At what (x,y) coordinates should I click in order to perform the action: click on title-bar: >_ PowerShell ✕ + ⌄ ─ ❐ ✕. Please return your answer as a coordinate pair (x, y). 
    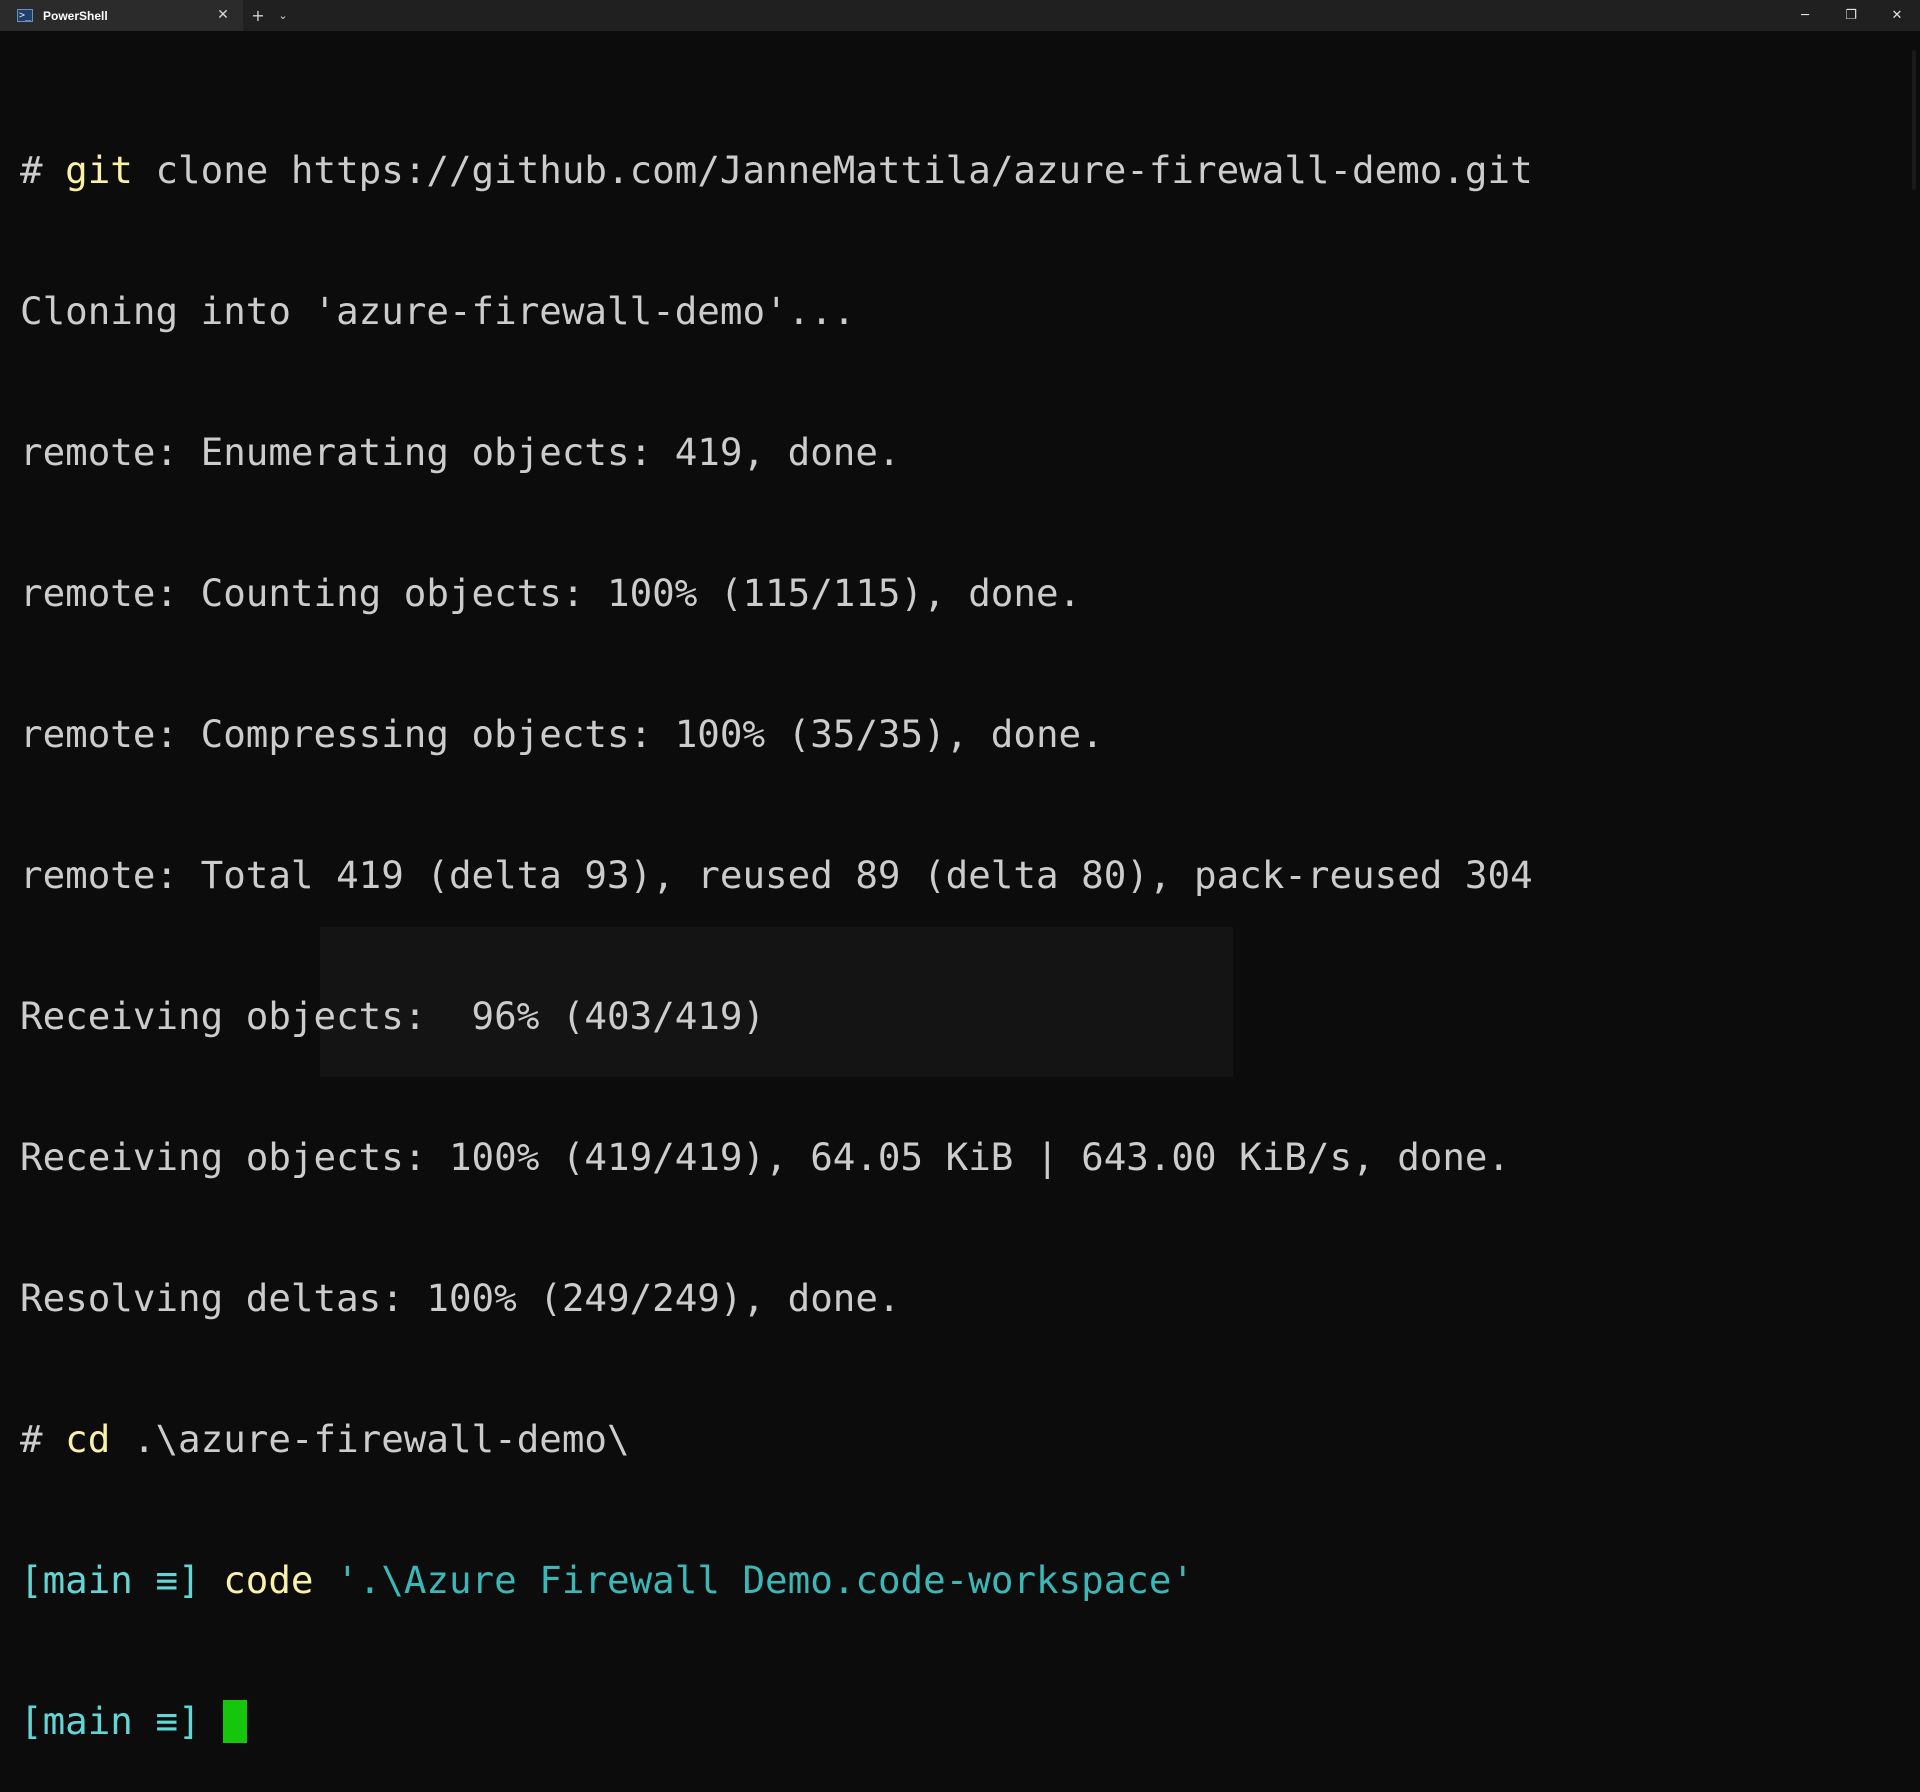
    Looking at the image, I should click on (960, 15).